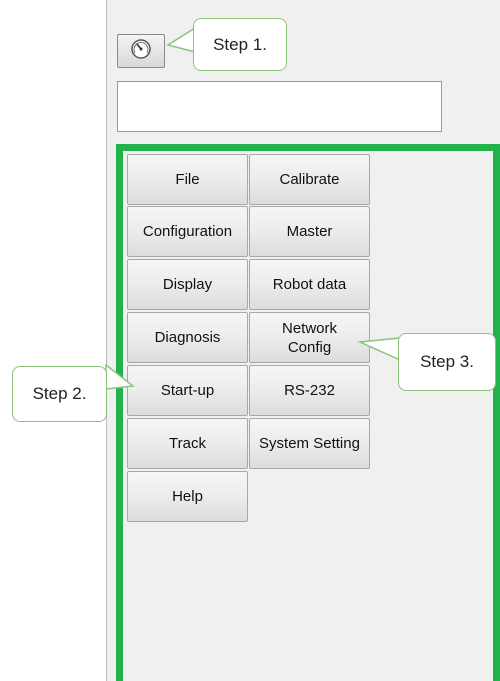 Image resolution: width=500 pixels, height=681 pixels. What do you see at coordinates (309, 443) in the screenshot?
I see `system-setting-button: System Setting` at bounding box center [309, 443].